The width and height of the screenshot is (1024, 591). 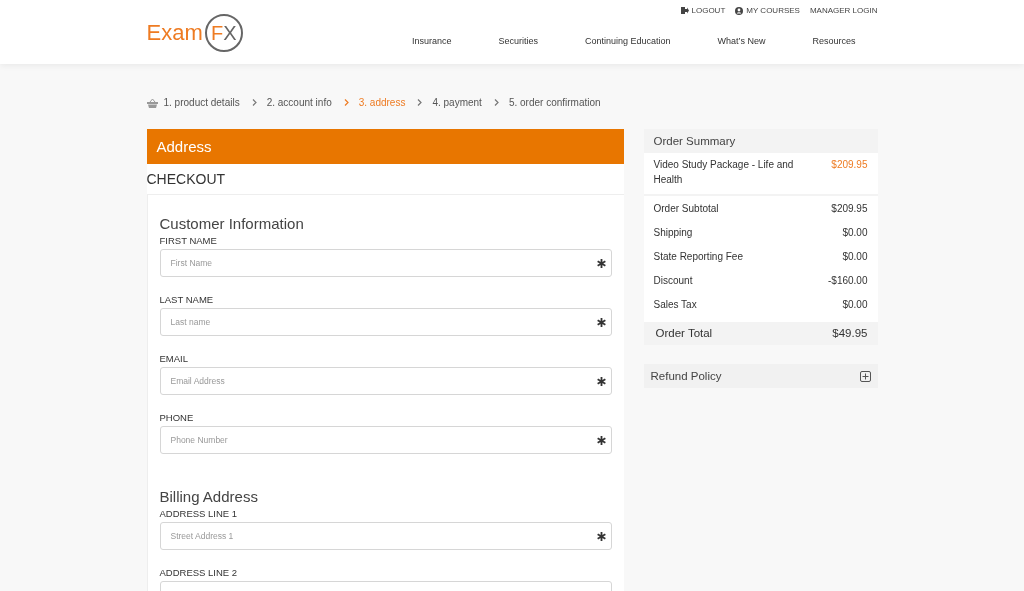 What do you see at coordinates (385, 381) in the screenshot?
I see `input-field: Email Address` at bounding box center [385, 381].